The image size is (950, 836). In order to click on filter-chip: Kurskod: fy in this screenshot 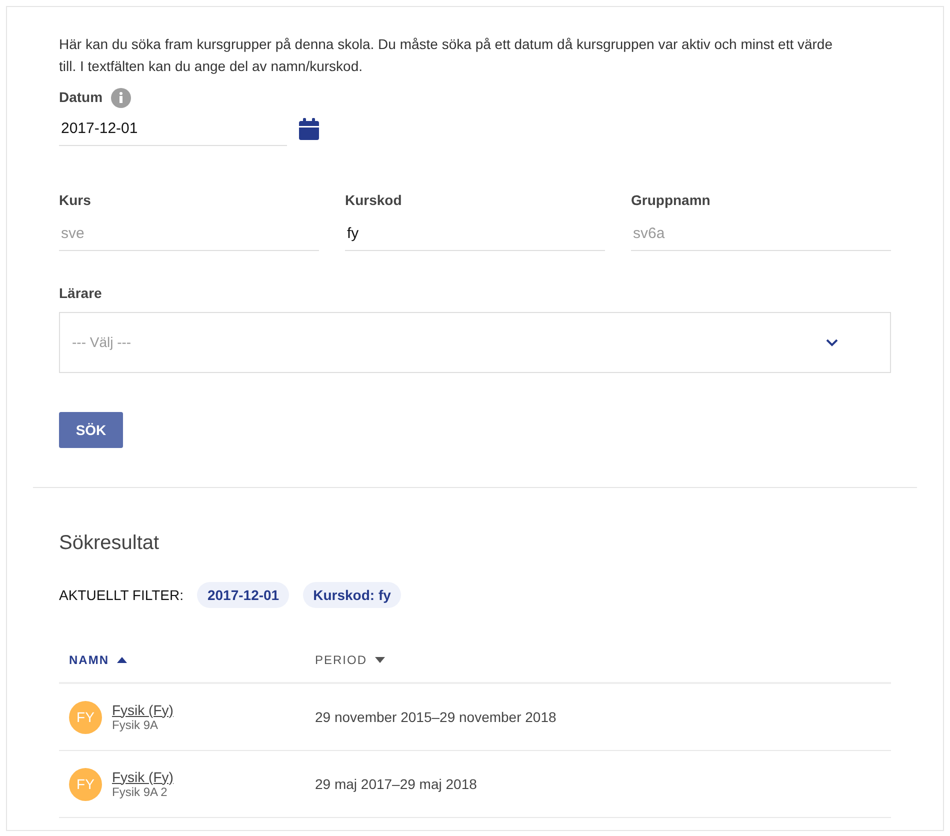, I will do `click(352, 595)`.